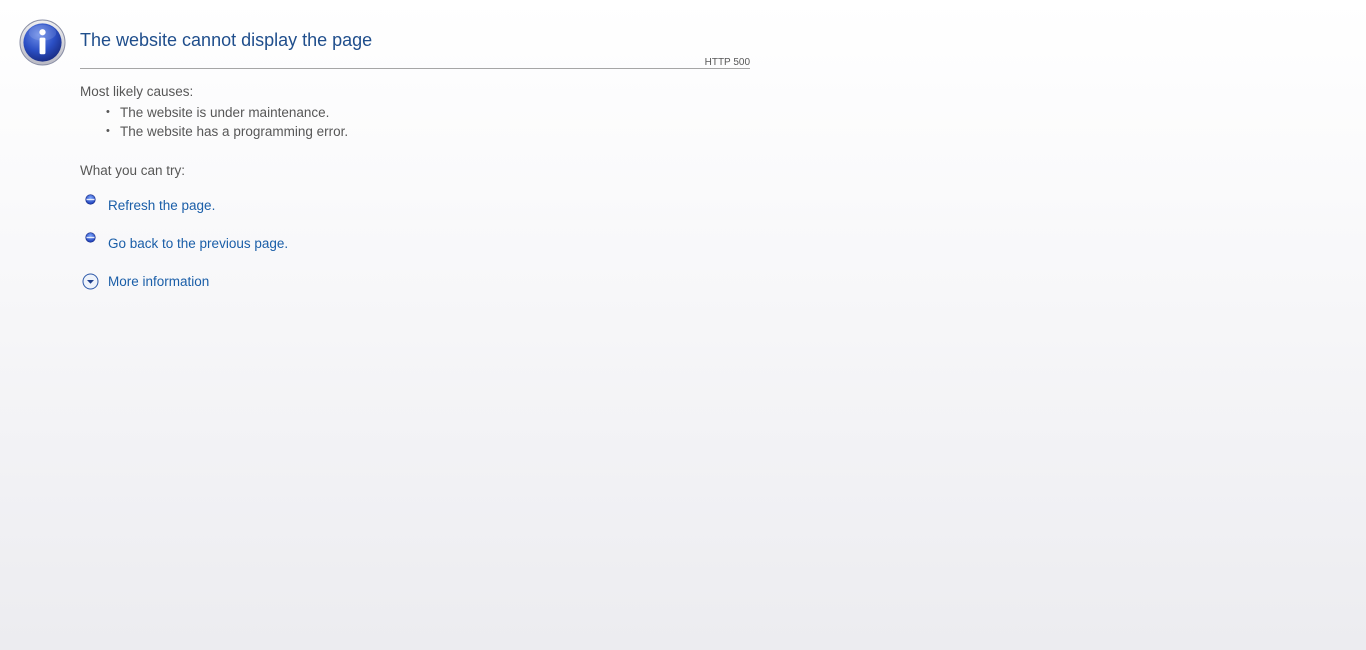 The width and height of the screenshot is (1366, 650). What do you see at coordinates (42, 42) in the screenshot?
I see `info-icon` at bounding box center [42, 42].